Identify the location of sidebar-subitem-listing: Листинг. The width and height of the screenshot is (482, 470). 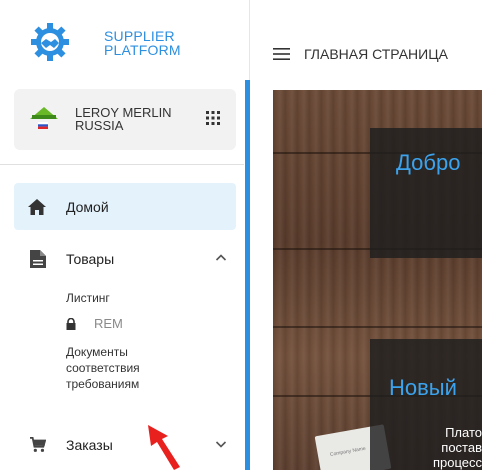
(88, 298).